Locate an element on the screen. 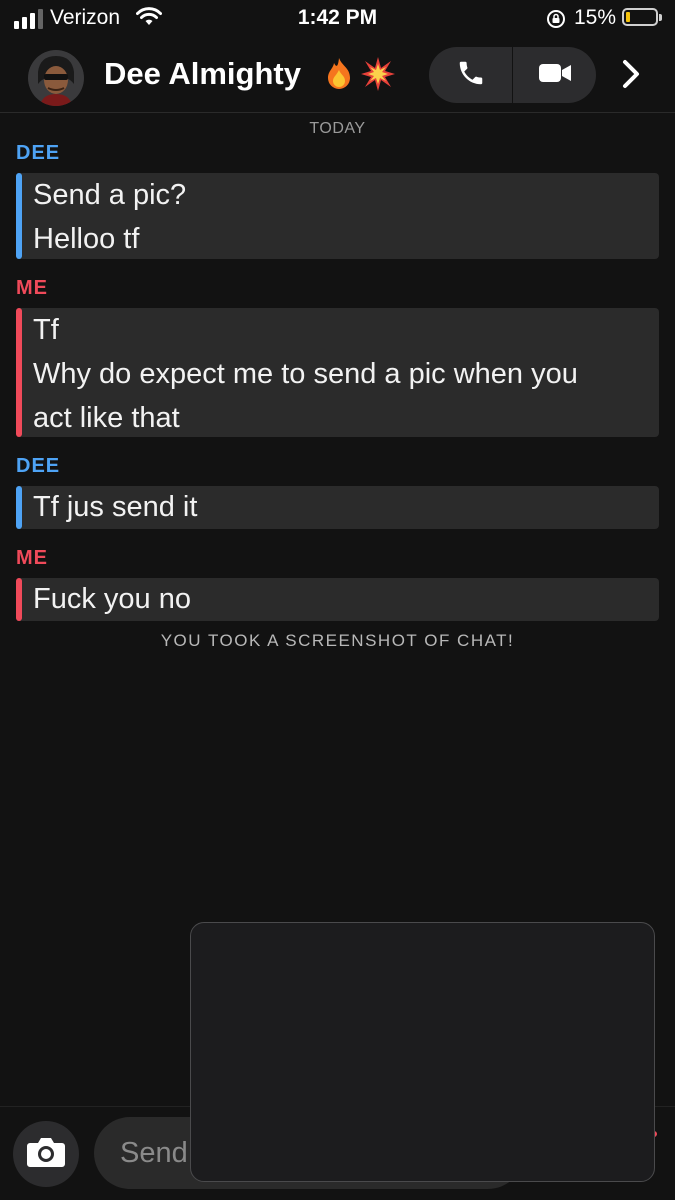 This screenshot has width=675, height=1200. message-line: Tf jus send it is located at coordinates (115, 507).